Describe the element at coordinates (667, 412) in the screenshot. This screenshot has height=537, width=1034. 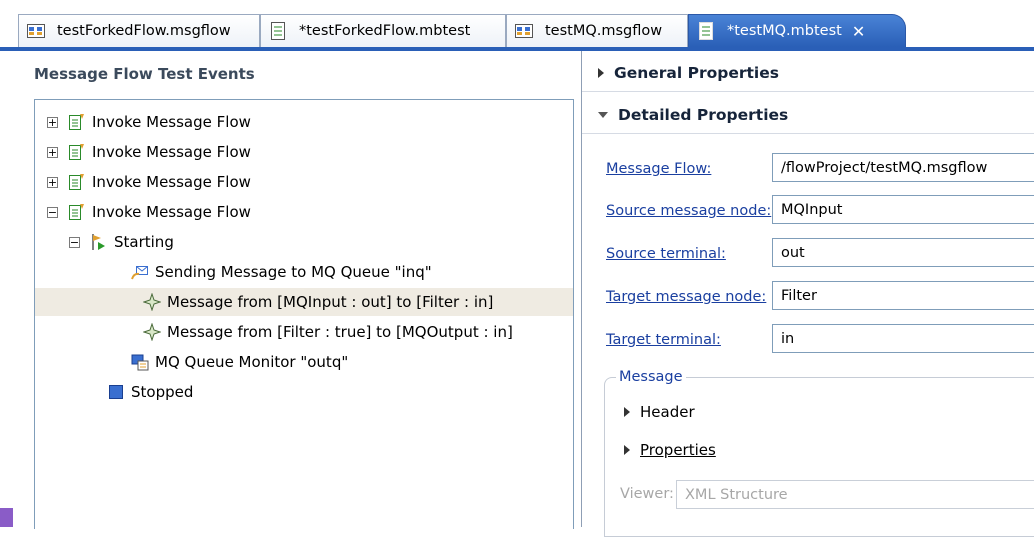
I see `header-label: Header` at that location.